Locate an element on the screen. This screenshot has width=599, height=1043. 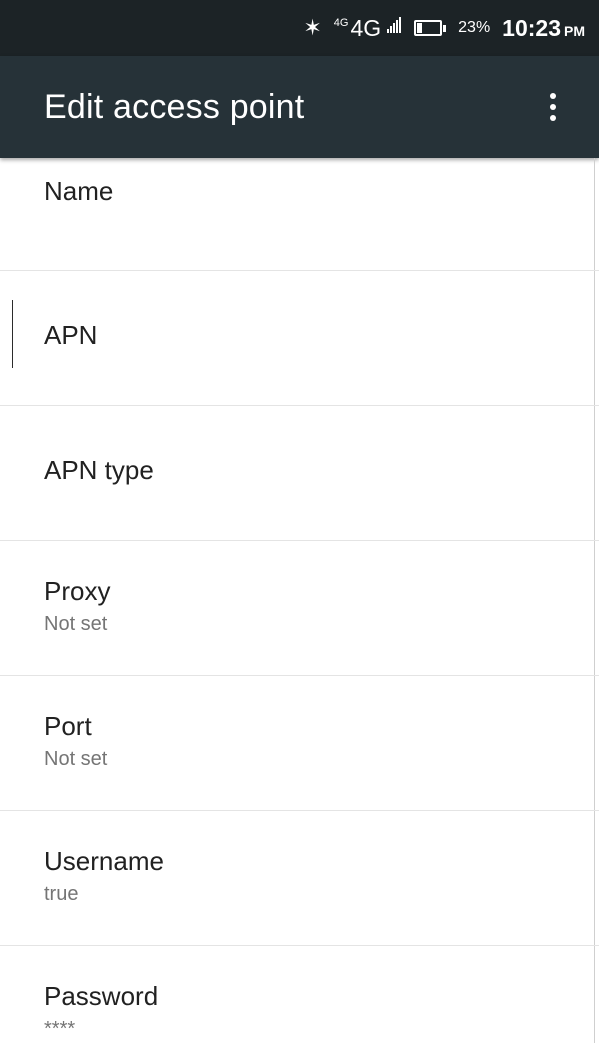
network-indicator: 4G 4G is located at coordinates (368, 28).